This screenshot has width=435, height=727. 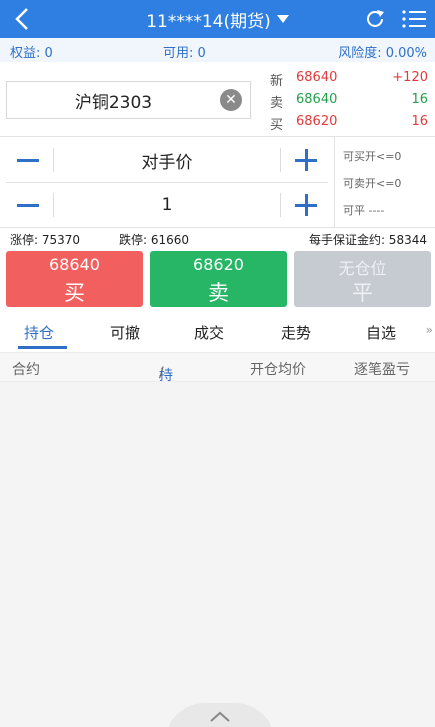 I want to click on active-tab-indicator, so click(x=42, y=347).